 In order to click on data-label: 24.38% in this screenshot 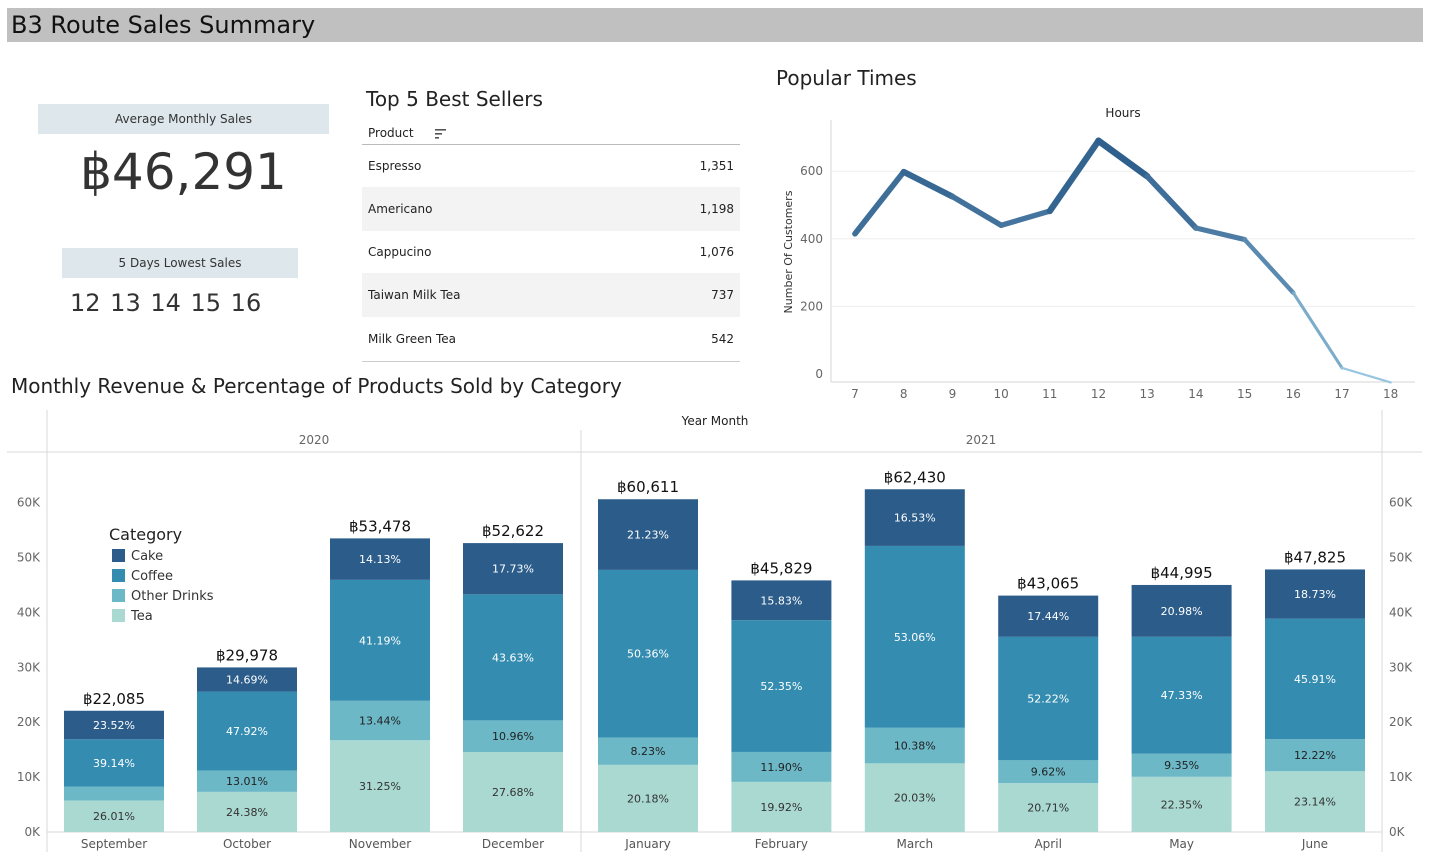, I will do `click(247, 812)`.